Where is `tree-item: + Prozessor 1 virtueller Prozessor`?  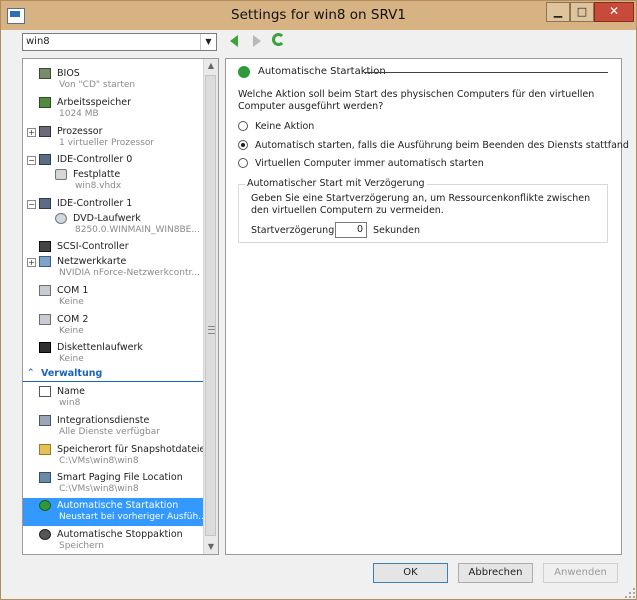 tree-item: + Prozessor 1 virtueller Prozessor is located at coordinates (113, 138).